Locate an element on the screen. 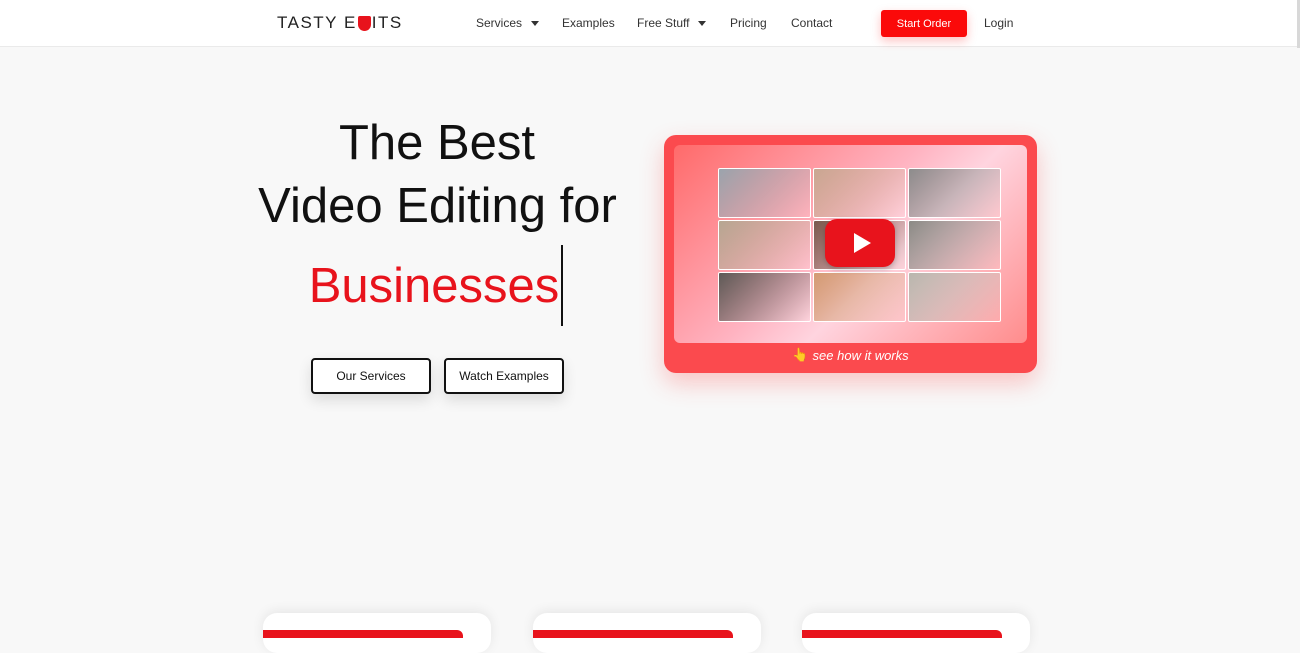 The height and width of the screenshot is (653, 1300). shield-logo-icon is located at coordinates (364, 23).